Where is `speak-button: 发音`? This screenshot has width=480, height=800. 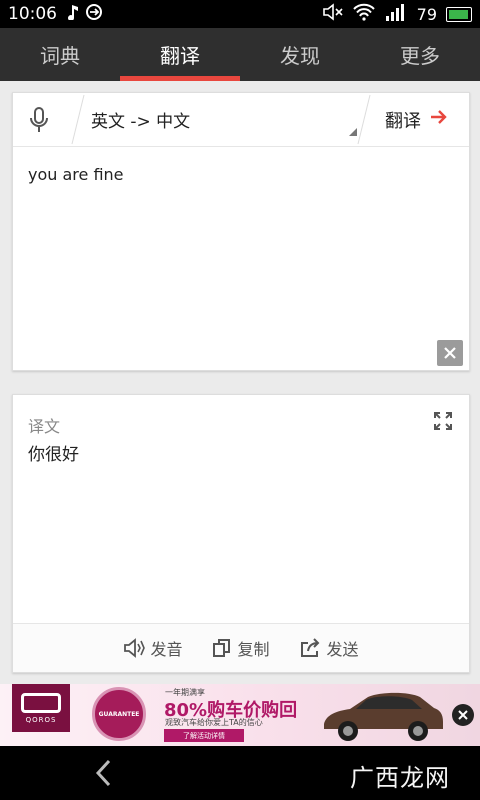 speak-button: 发音 is located at coordinates (152, 648).